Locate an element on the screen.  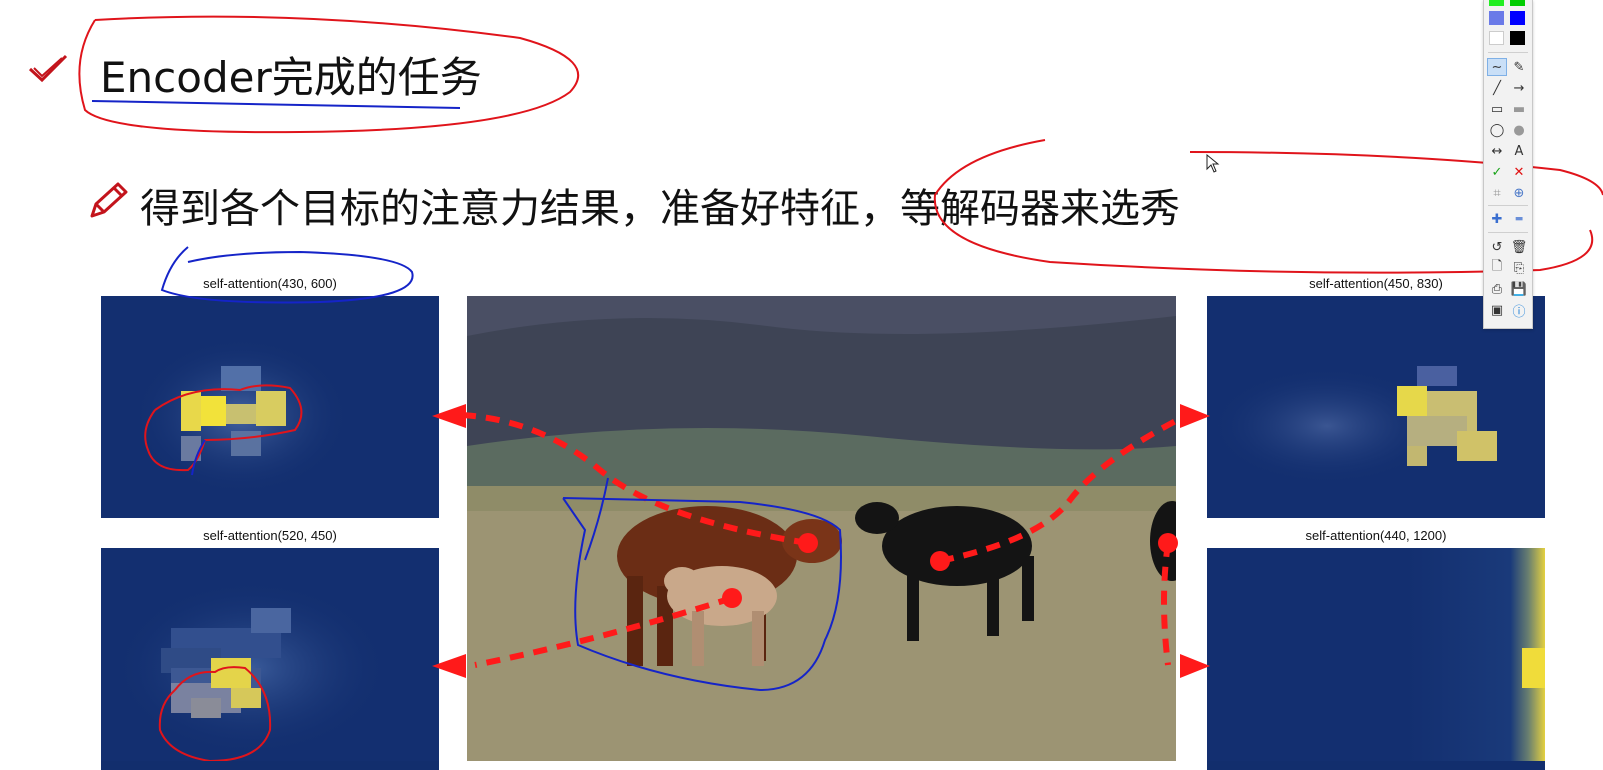
color-swatch-black is located at coordinates (1517, 38).